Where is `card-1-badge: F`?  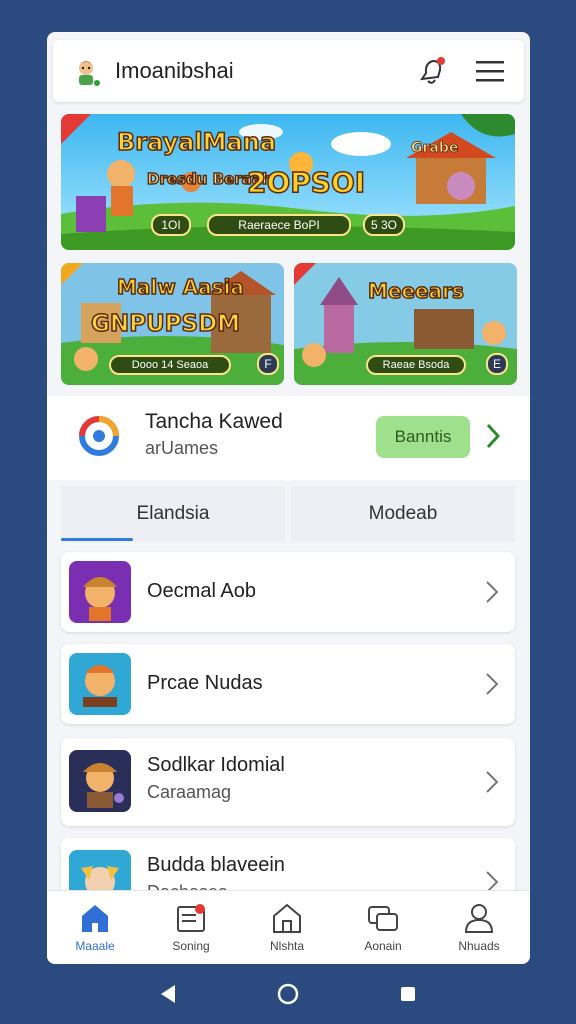
card-1-badge: F is located at coordinates (268, 364).